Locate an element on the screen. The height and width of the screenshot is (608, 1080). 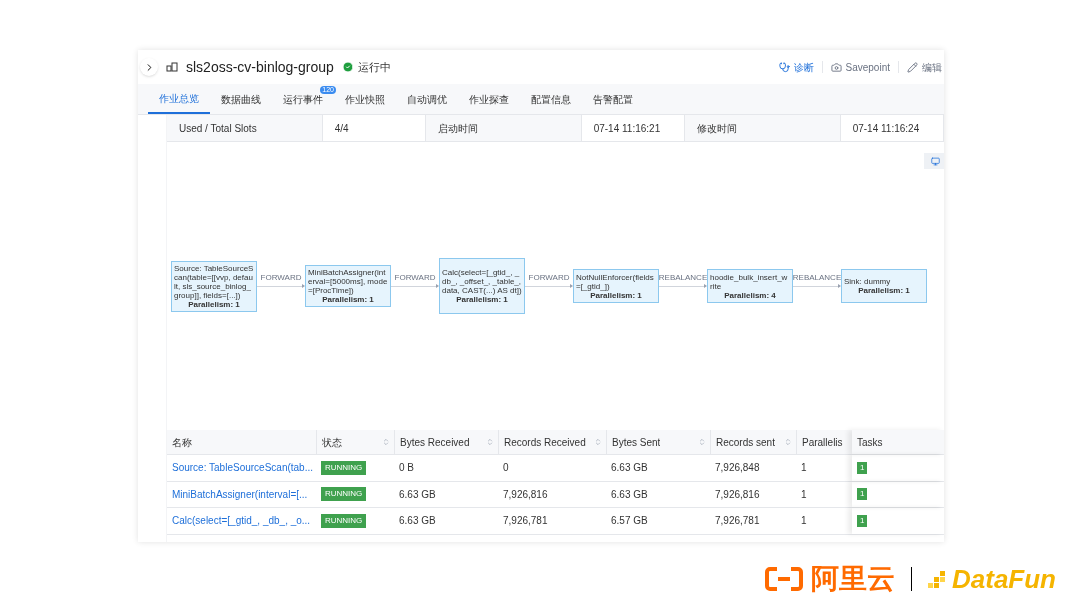
dots-logo-icon is located at coordinates (938, 579).